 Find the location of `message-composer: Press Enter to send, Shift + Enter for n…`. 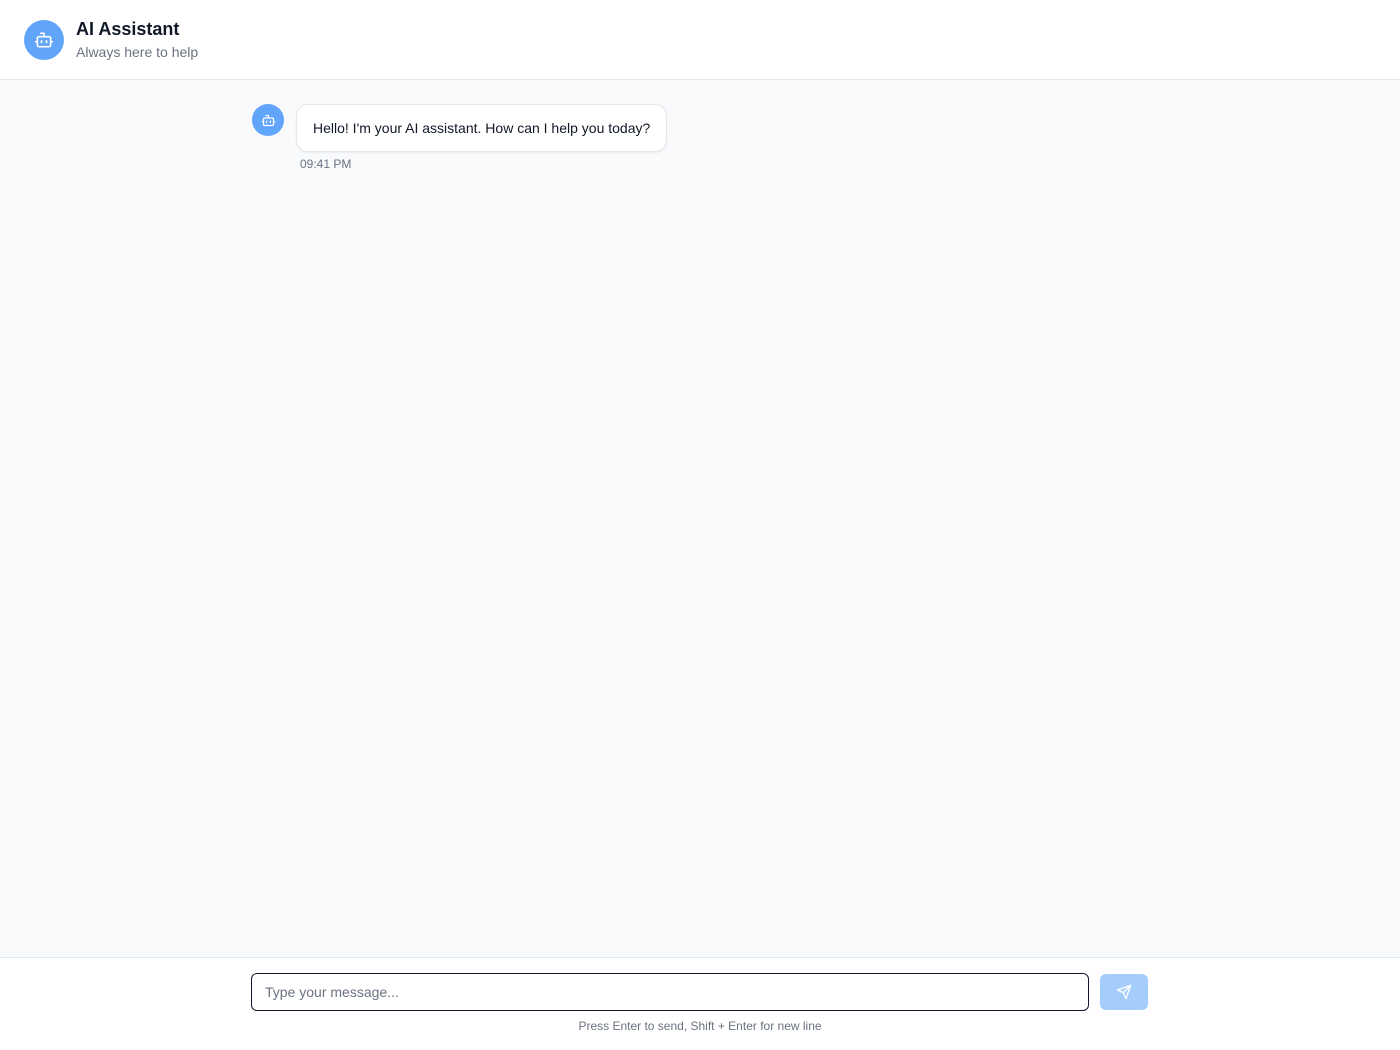

message-composer: Press Enter to send, Shift + Enter for n… is located at coordinates (700, 1003).